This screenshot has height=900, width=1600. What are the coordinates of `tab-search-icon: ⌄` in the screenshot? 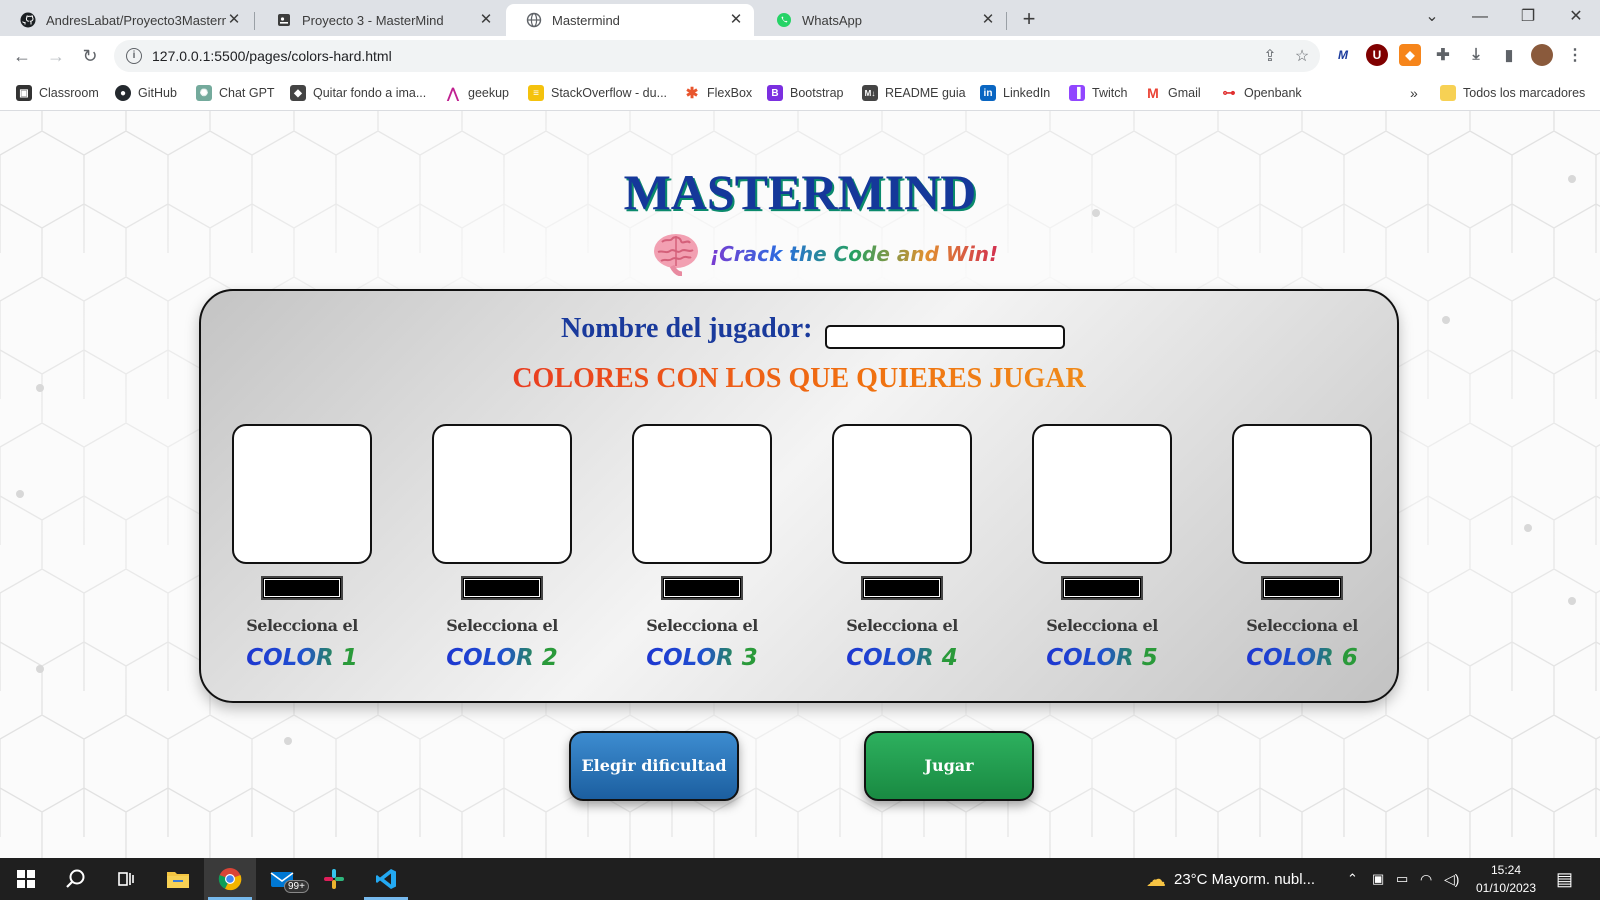 It's located at (1432, 17).